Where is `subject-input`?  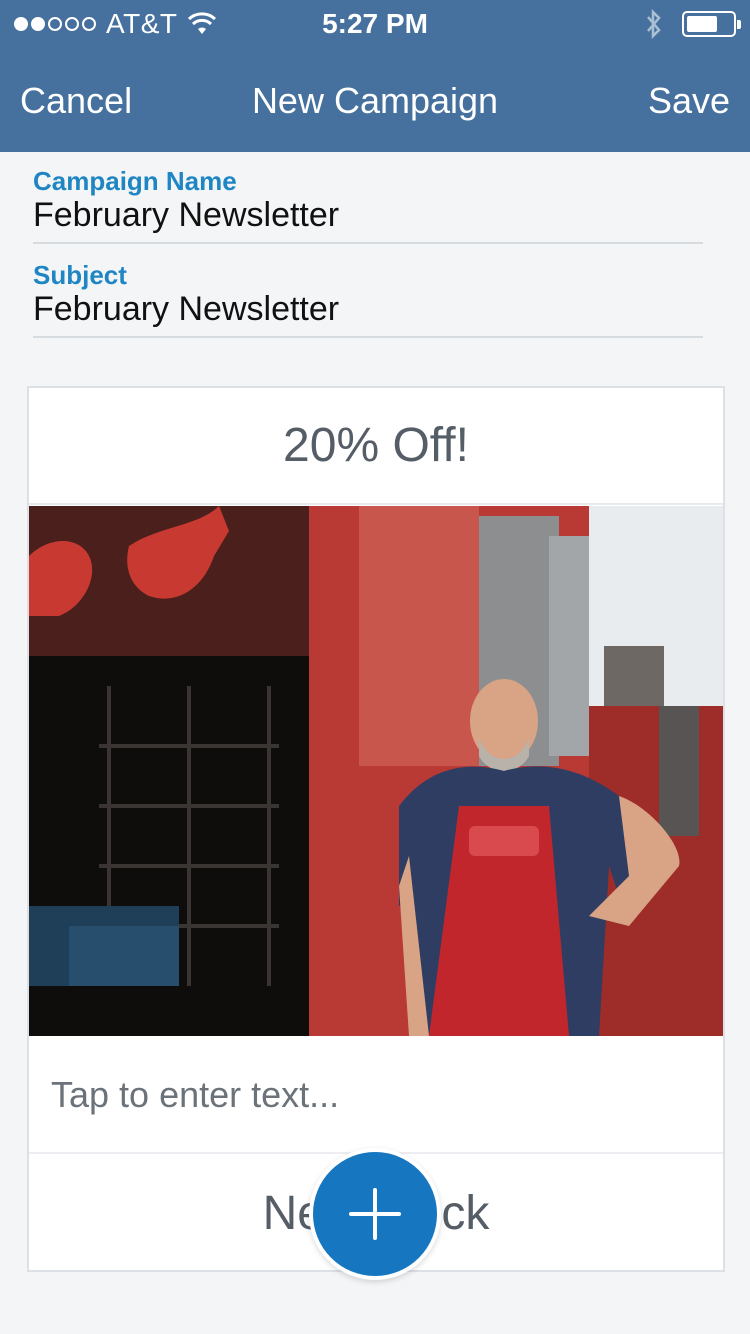
subject-input is located at coordinates (368, 309).